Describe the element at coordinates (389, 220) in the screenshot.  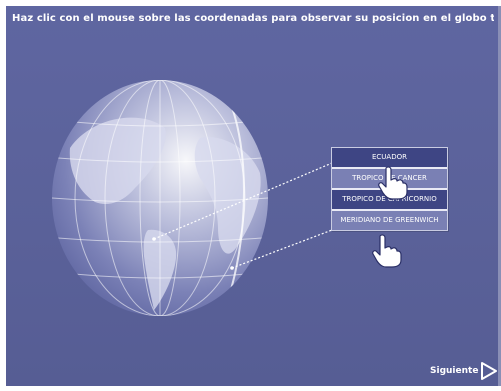
I see `menu-item-meridiano-greenwich: MERIDIANO DE GREENWICH` at that location.